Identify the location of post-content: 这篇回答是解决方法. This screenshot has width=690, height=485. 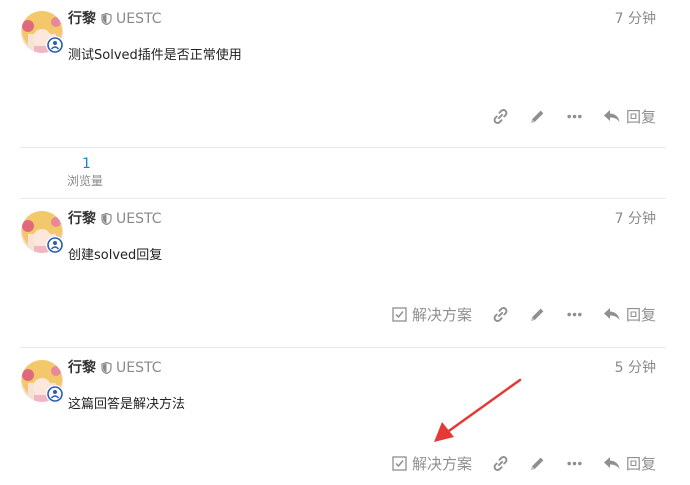
(127, 404).